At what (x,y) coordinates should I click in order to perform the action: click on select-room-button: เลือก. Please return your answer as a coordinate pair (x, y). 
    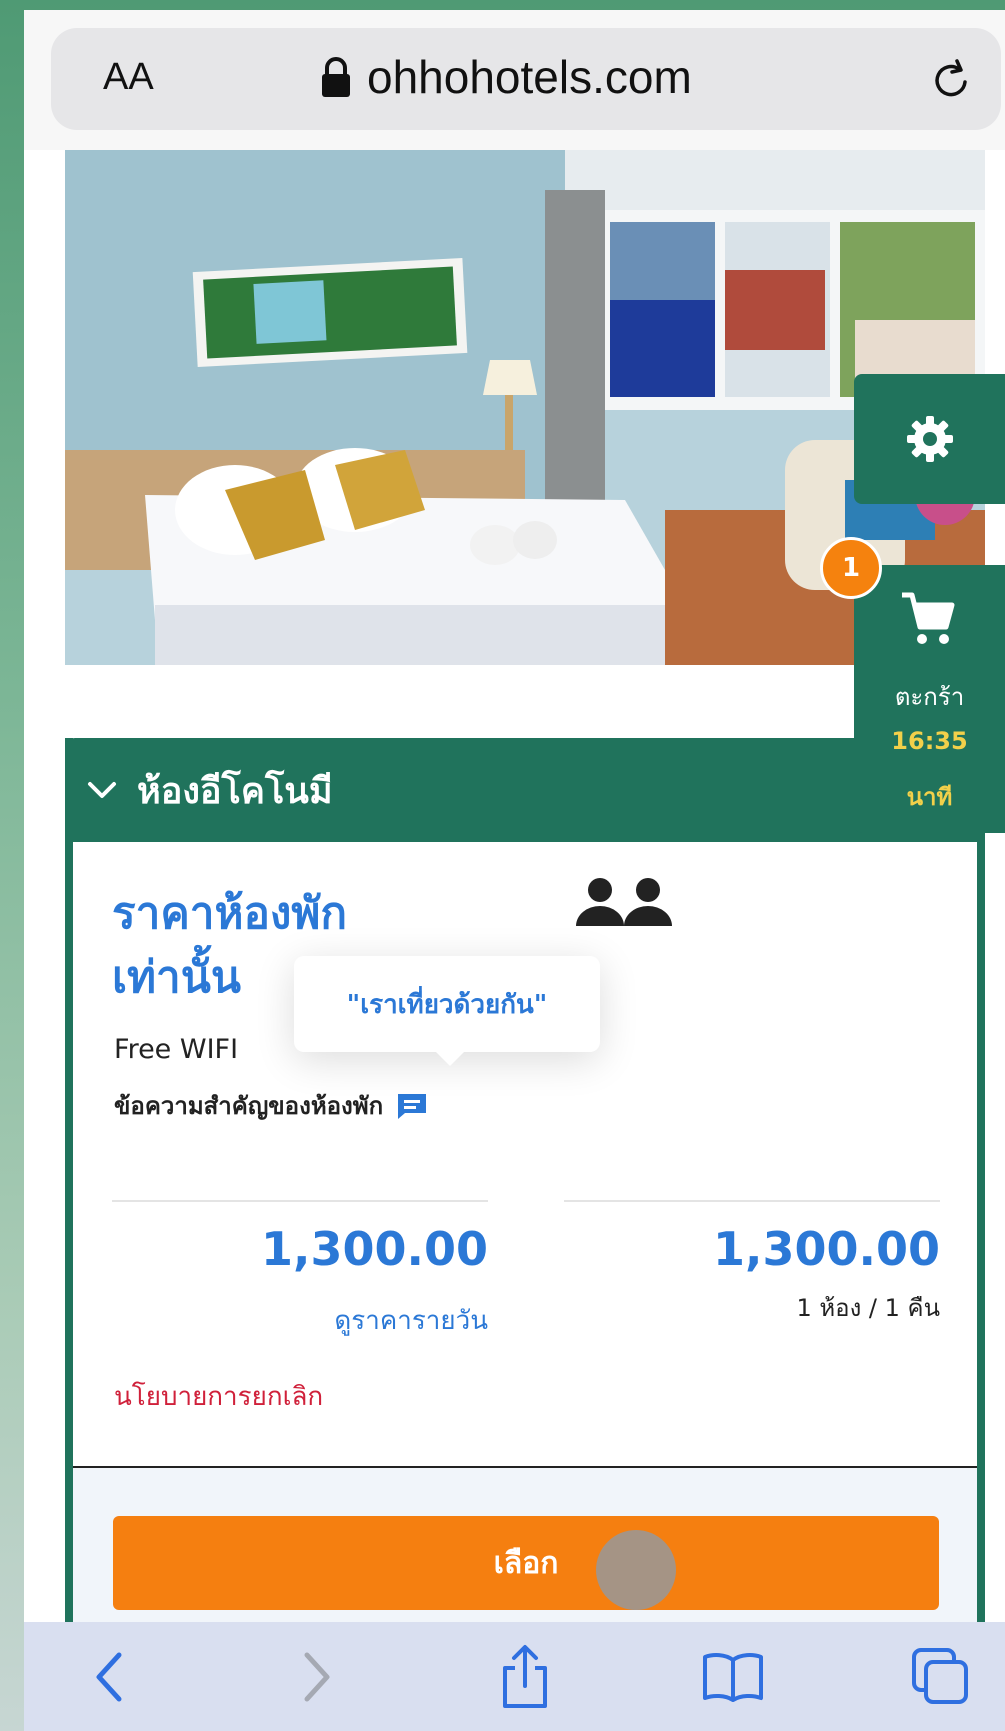
    Looking at the image, I should click on (526, 1563).